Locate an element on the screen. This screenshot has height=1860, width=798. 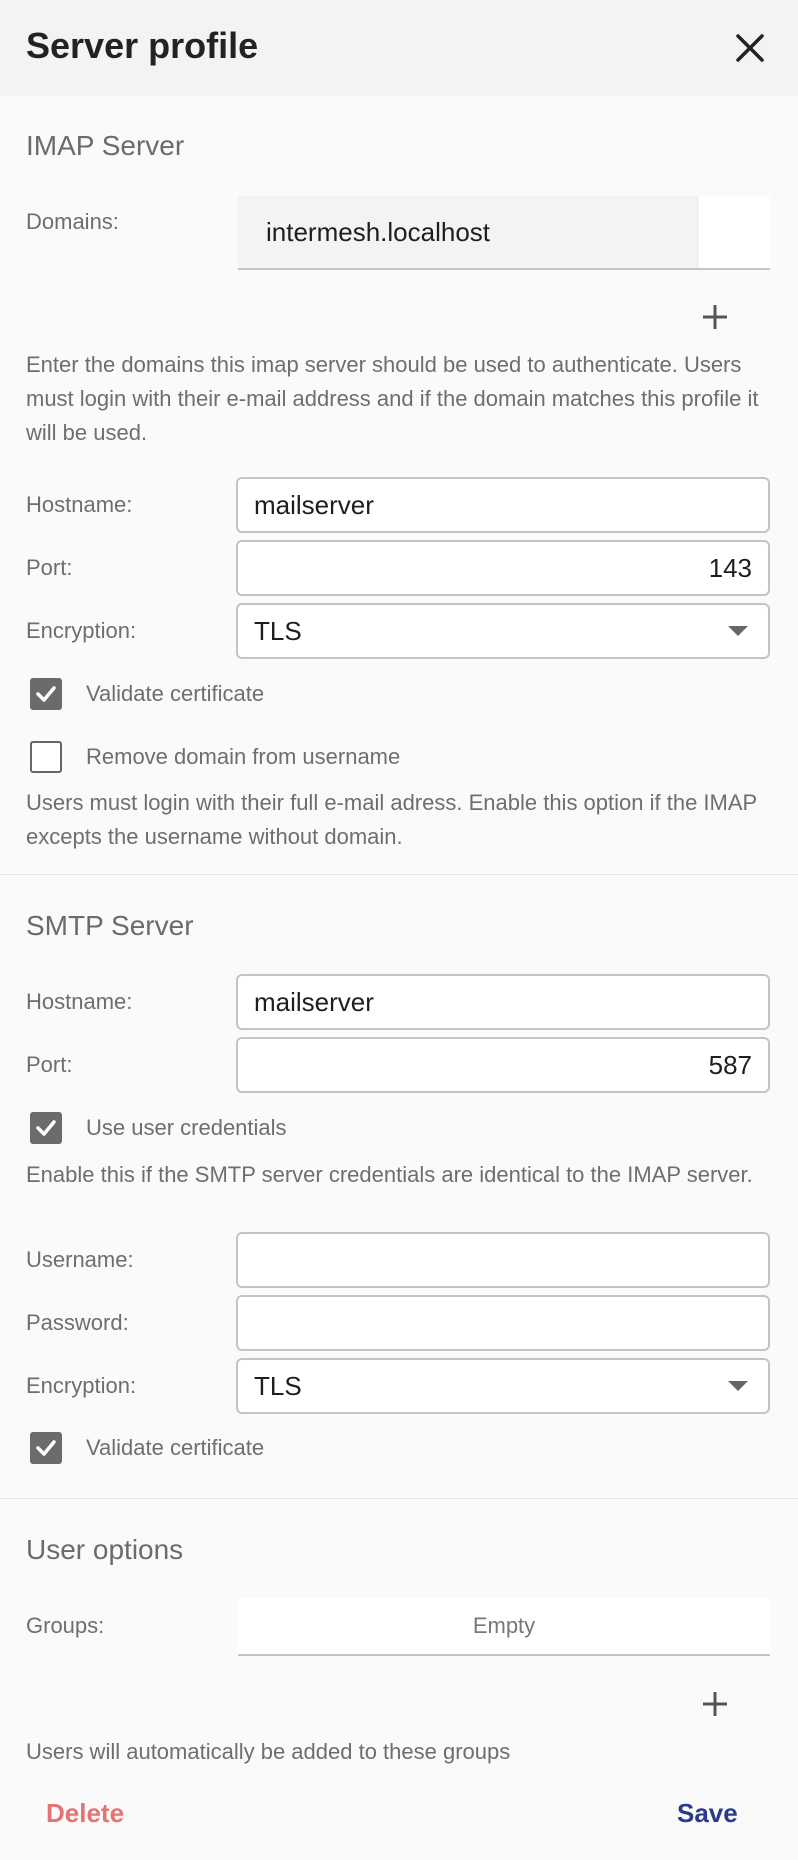
imap-port-input: 143 is located at coordinates (503, 568).